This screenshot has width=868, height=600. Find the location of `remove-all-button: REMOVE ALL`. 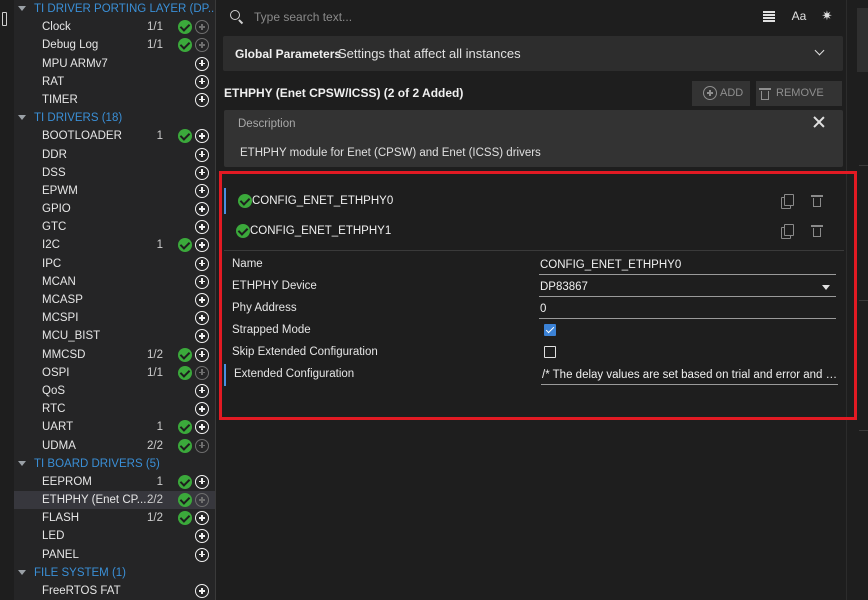

remove-all-button: REMOVE ALL is located at coordinates (799, 102).